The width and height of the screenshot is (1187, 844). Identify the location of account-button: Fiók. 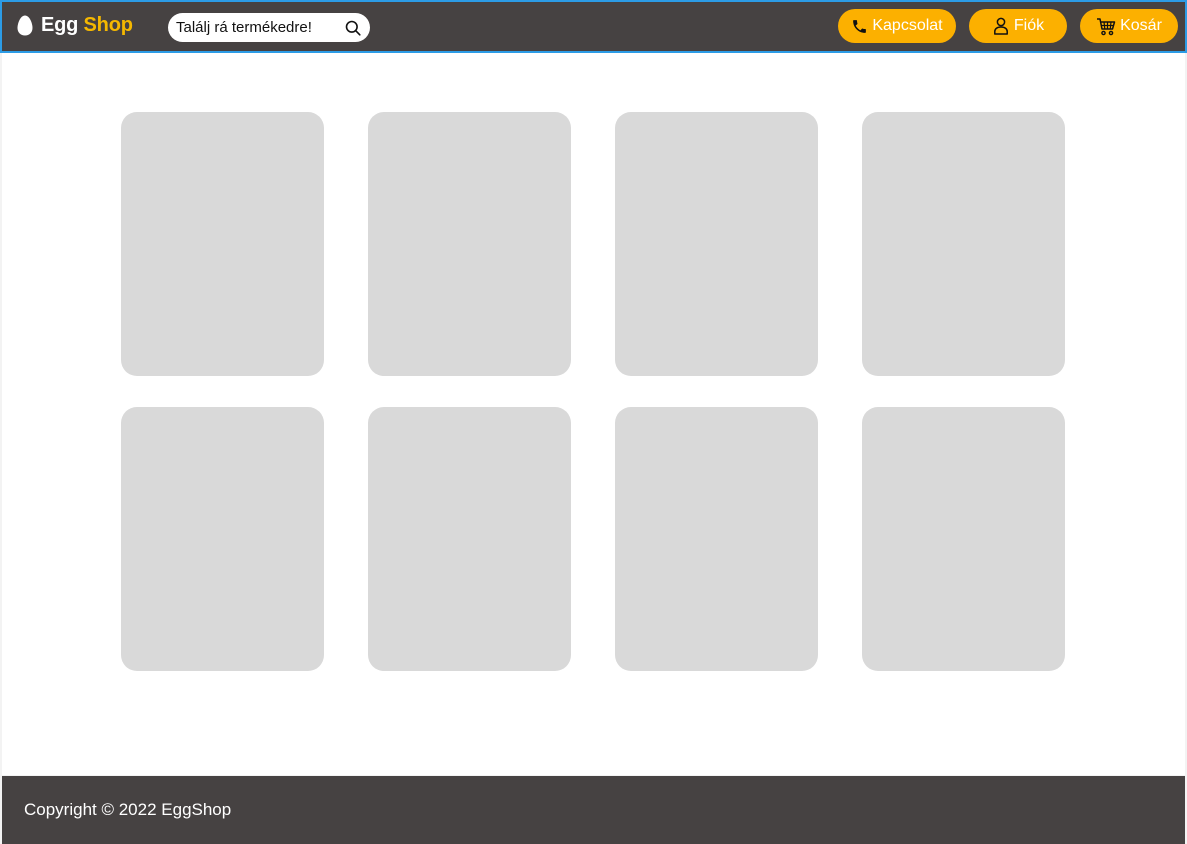
(1018, 26).